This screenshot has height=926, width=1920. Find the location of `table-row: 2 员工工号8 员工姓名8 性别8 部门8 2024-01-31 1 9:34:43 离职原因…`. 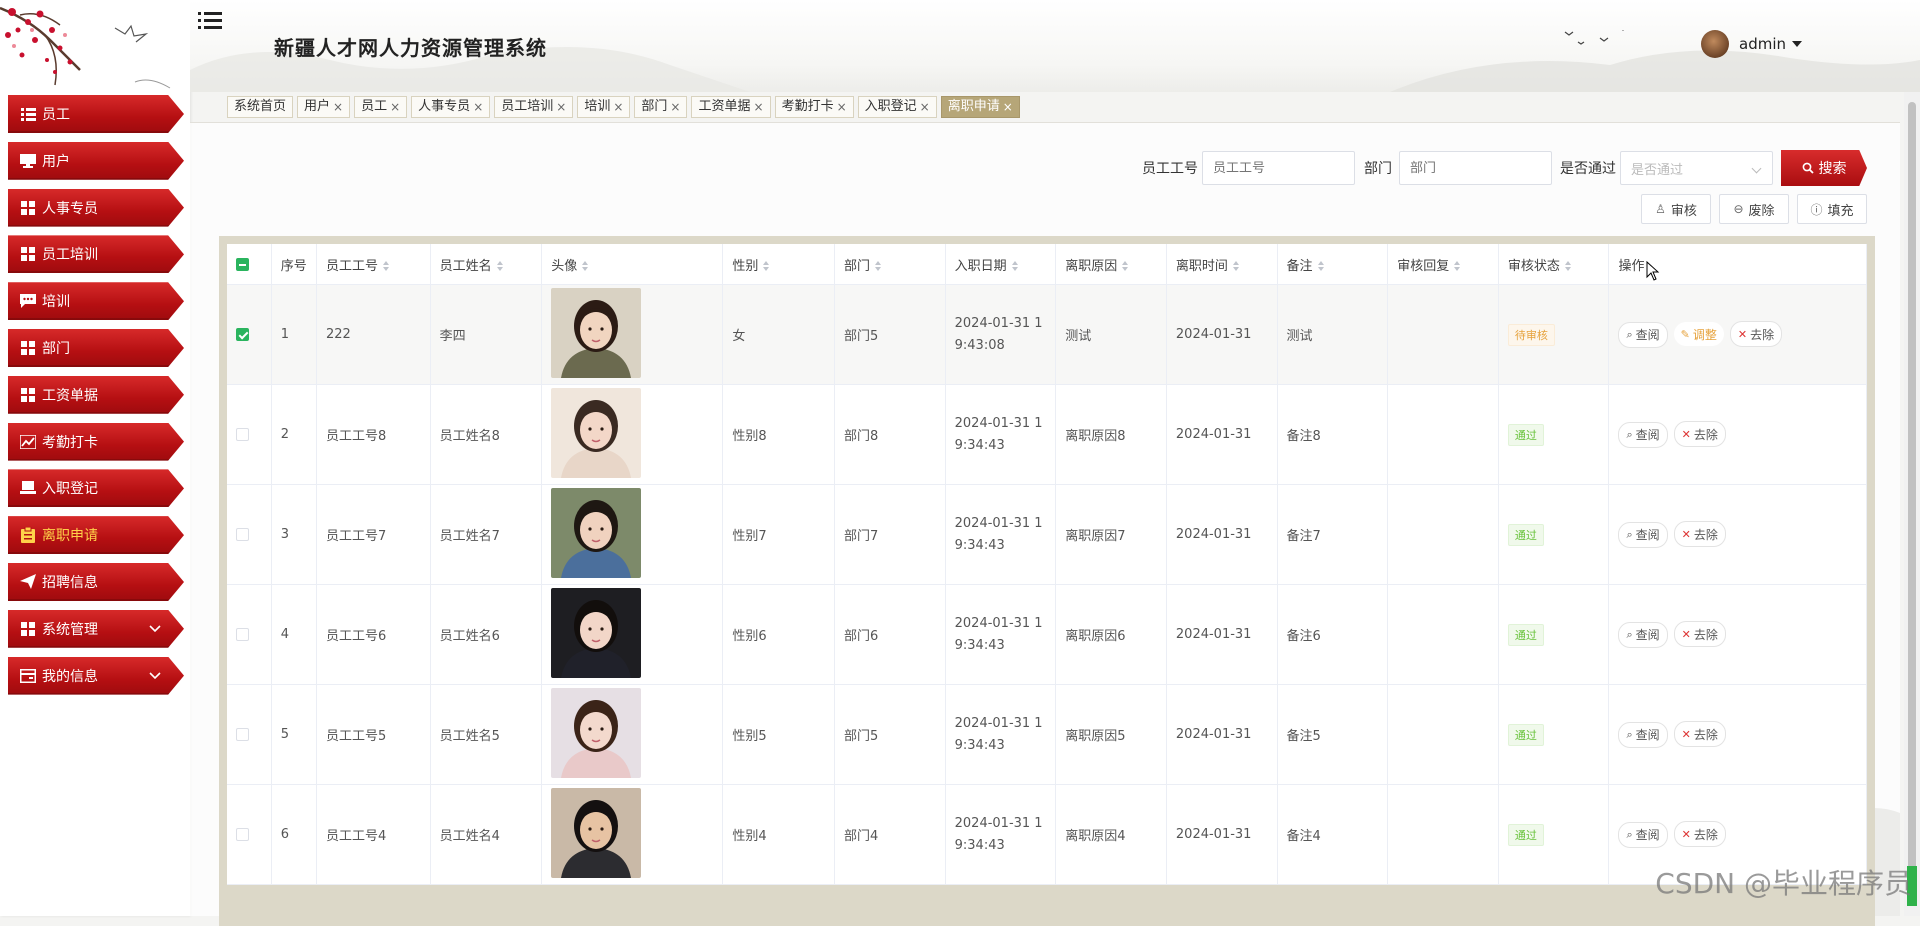

table-row: 2 员工工号8 员工姓名8 性别8 部门8 2024-01-31 1 9:34:43 离职原因… is located at coordinates (1047, 434).